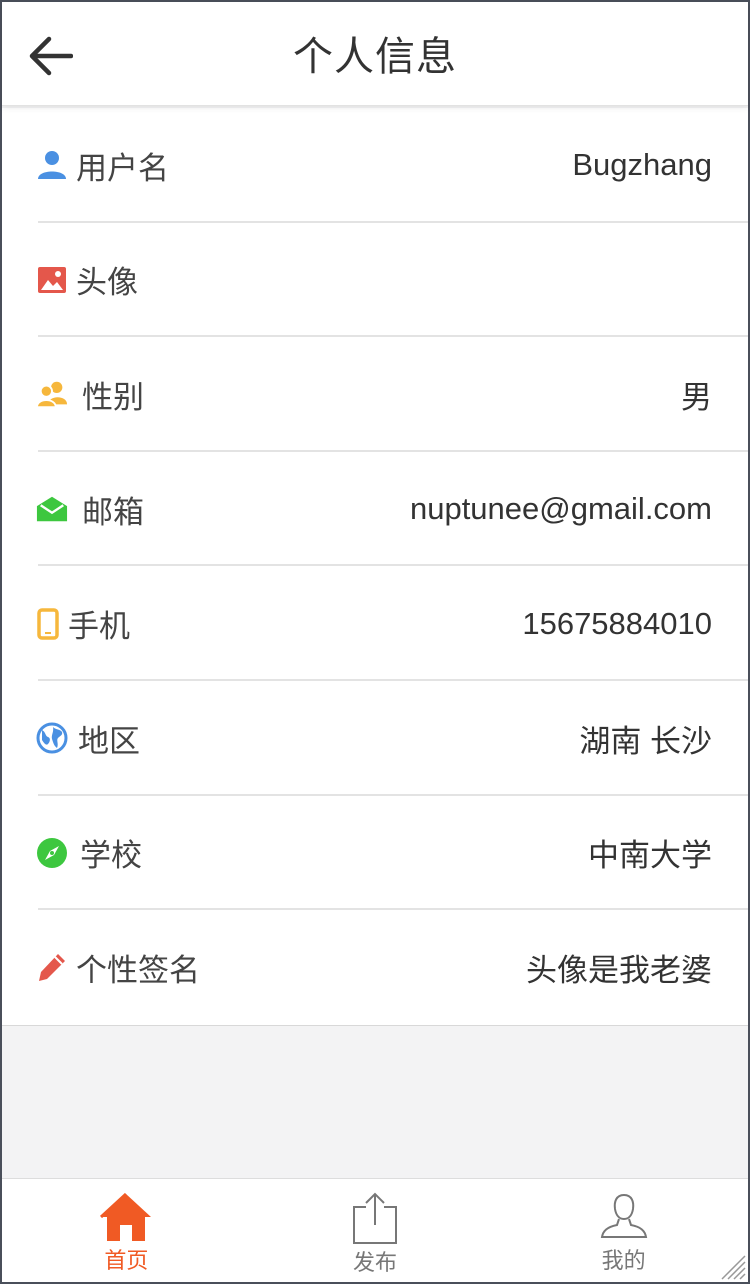  I want to click on email-value: nuptunee@gmail.com, so click(560, 509).